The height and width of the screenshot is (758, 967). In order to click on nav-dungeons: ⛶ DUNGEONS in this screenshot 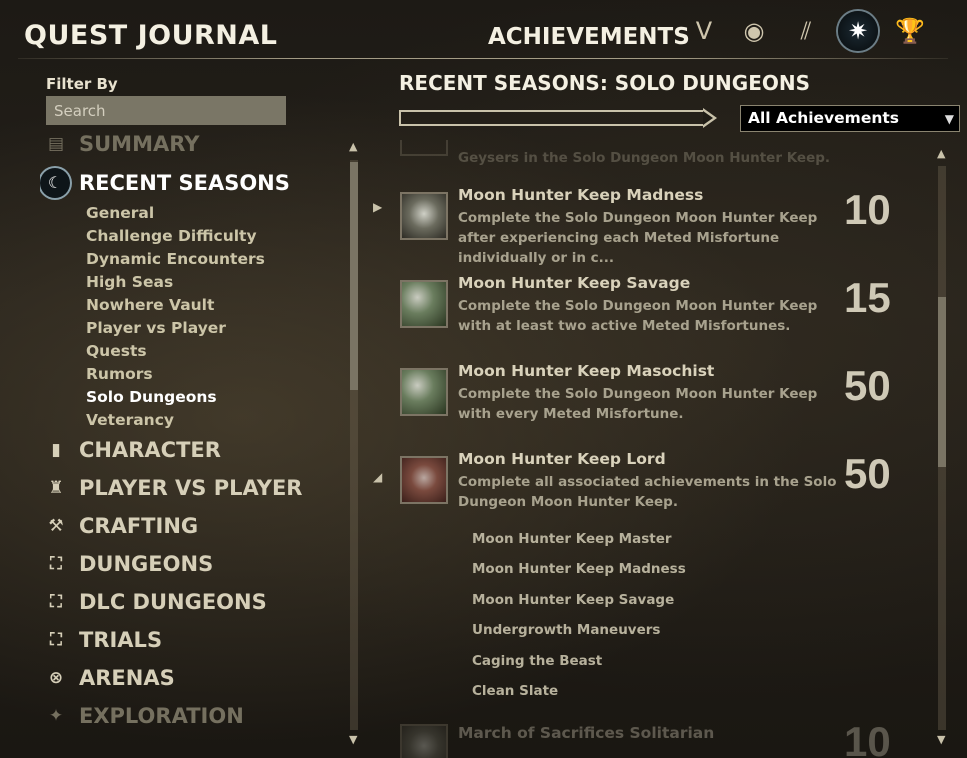, I will do `click(126, 564)`.